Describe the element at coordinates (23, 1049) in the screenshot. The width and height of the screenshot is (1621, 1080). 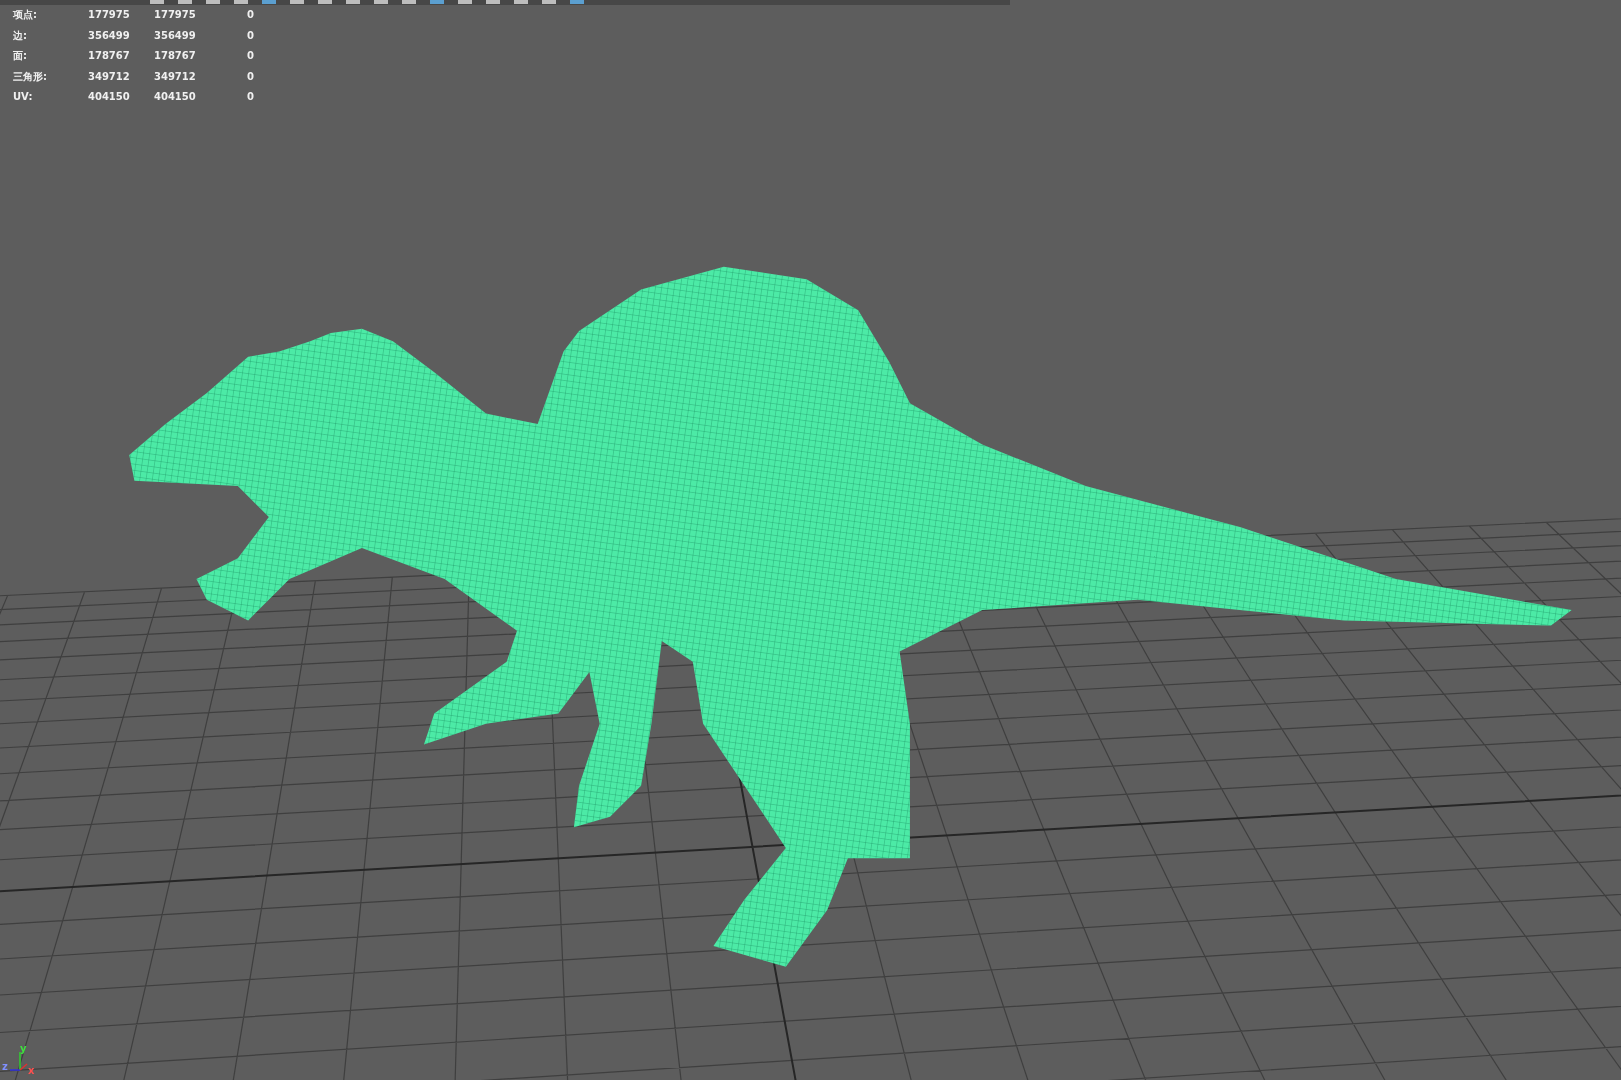
I see `axis-label: y` at that location.